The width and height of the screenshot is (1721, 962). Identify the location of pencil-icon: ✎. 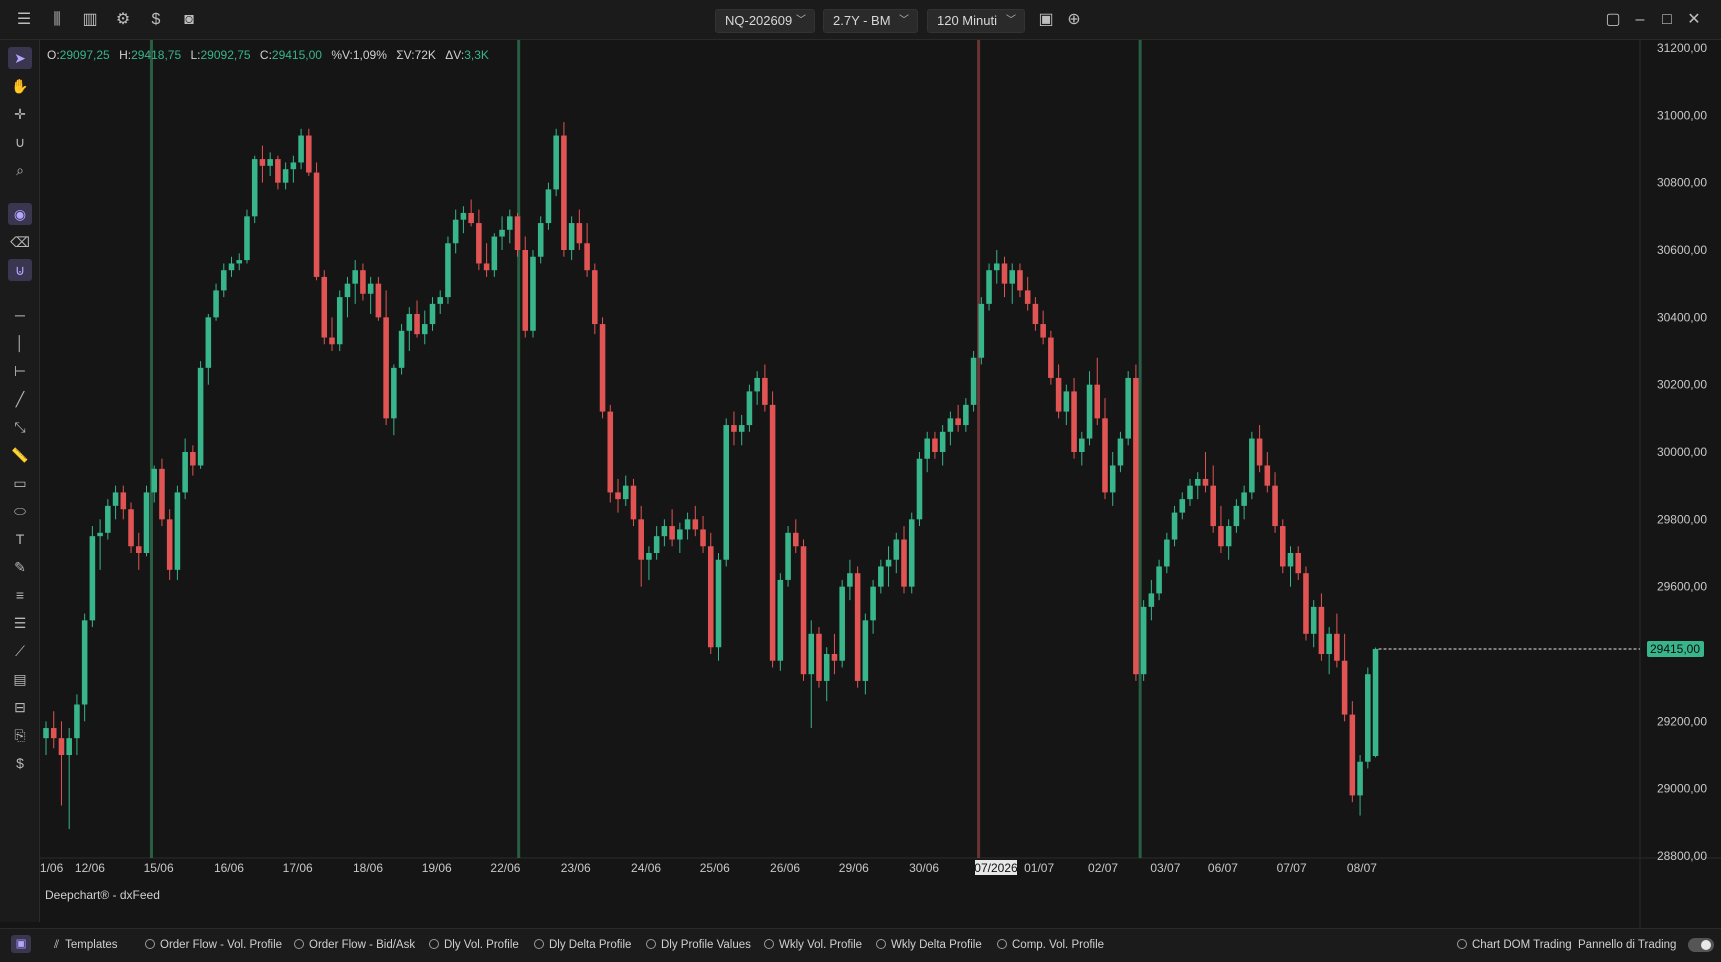
(20, 567).